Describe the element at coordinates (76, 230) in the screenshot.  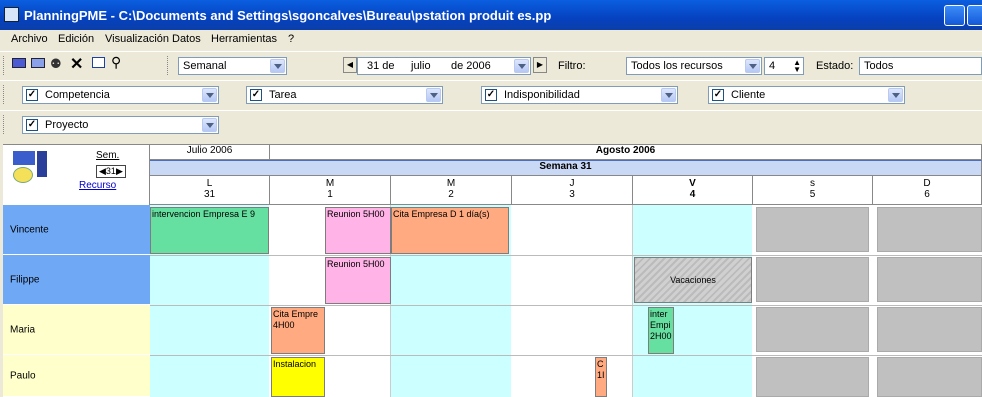
I see `resource-row-vincente: Vincente` at that location.